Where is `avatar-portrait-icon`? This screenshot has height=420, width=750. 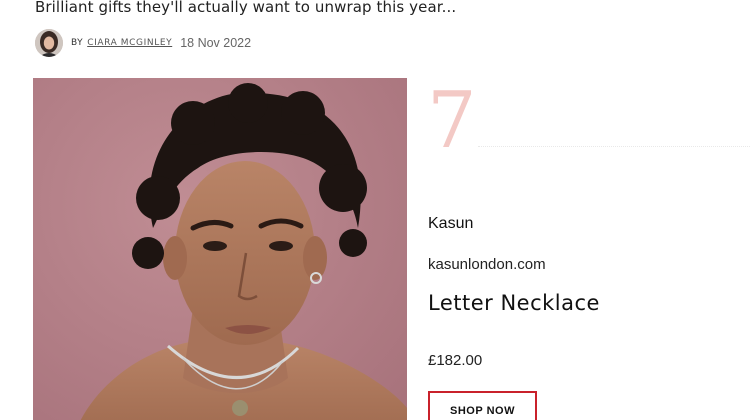
avatar-portrait-icon is located at coordinates (49, 43).